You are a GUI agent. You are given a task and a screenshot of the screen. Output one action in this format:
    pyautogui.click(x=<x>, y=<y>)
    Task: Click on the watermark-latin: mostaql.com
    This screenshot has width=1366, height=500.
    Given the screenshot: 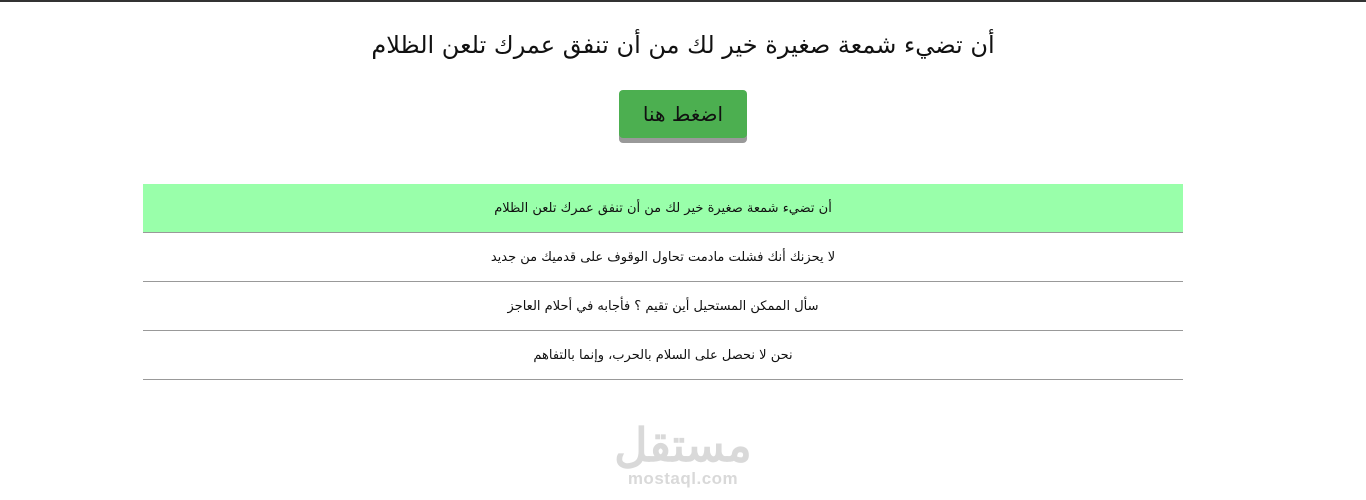 What is the action you would take?
    pyautogui.click(x=683, y=478)
    